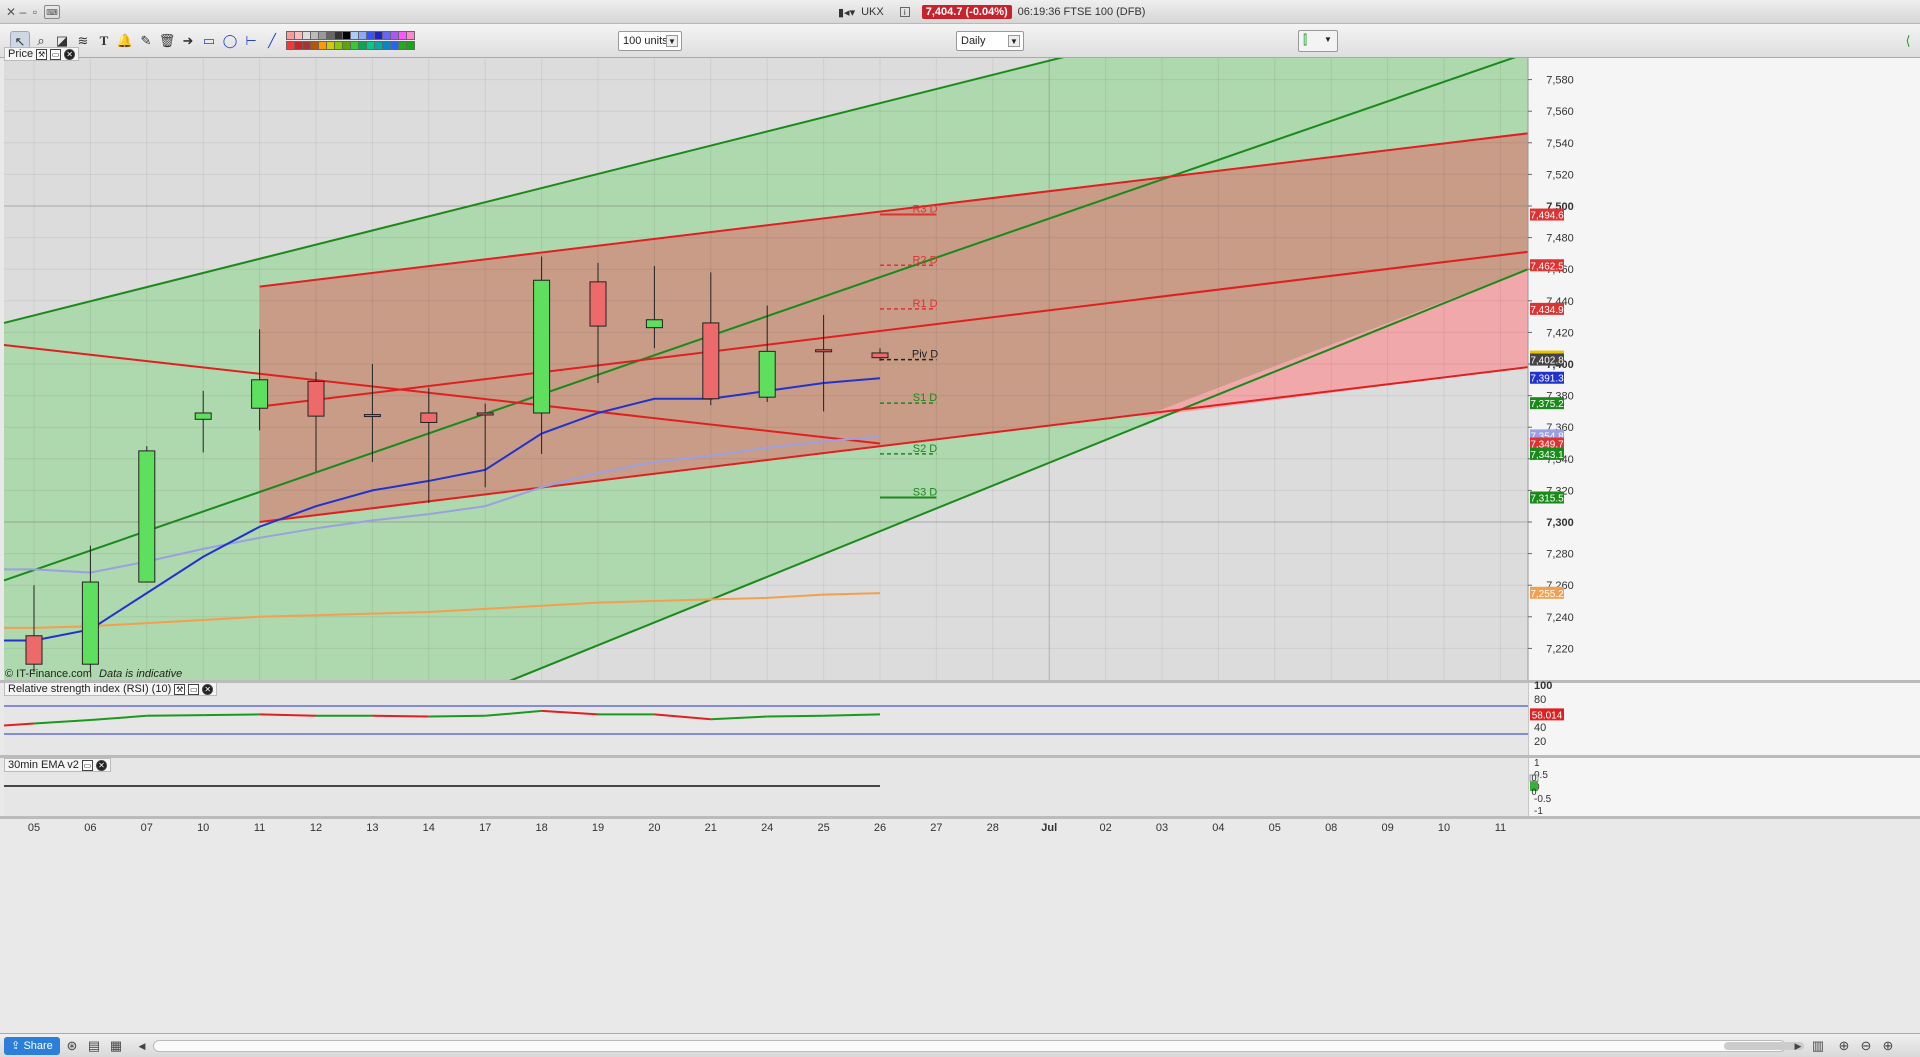  What do you see at coordinates (72, 1046) in the screenshot?
I see `account-icon: ⊛` at bounding box center [72, 1046].